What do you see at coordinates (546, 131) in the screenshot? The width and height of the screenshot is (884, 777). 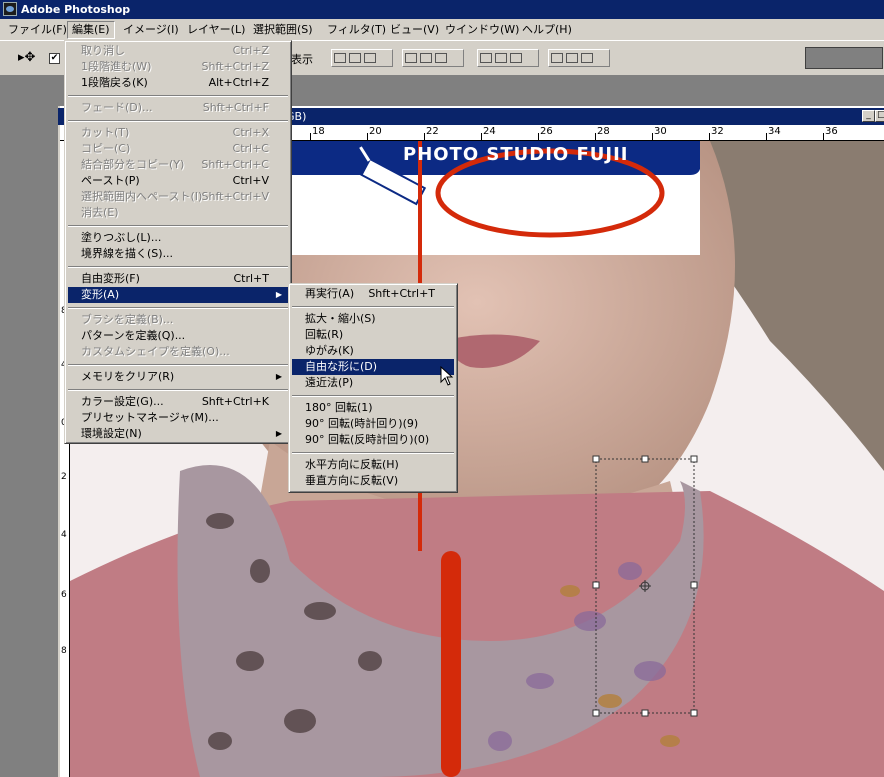 I see `ruler-tick-label: 26` at bounding box center [546, 131].